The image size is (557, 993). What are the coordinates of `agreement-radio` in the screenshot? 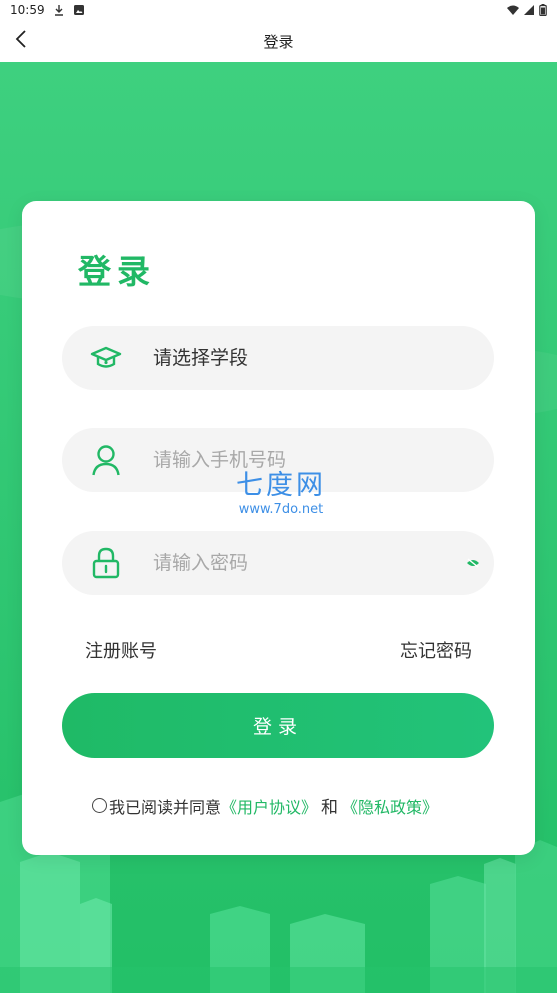 It's located at (99, 805).